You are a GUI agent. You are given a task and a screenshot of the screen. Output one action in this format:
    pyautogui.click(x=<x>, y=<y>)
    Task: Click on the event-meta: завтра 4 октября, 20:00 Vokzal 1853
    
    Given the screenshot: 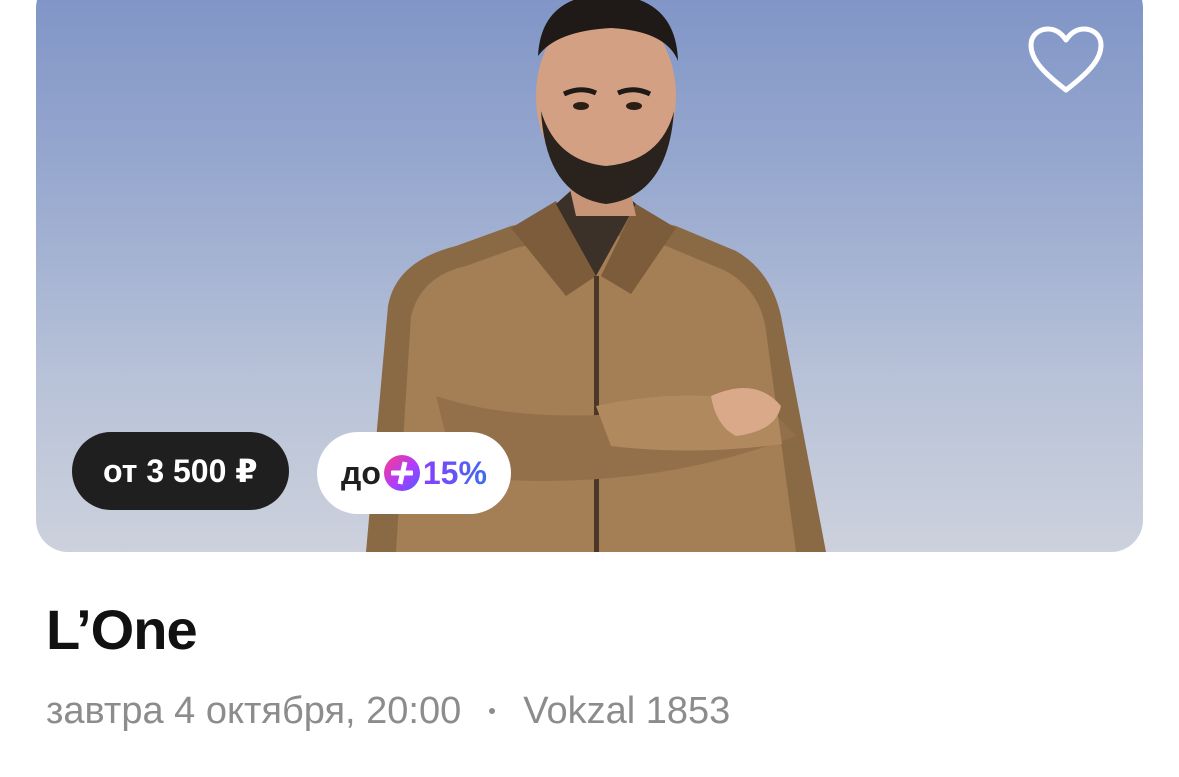 What is the action you would take?
    pyautogui.click(x=388, y=711)
    